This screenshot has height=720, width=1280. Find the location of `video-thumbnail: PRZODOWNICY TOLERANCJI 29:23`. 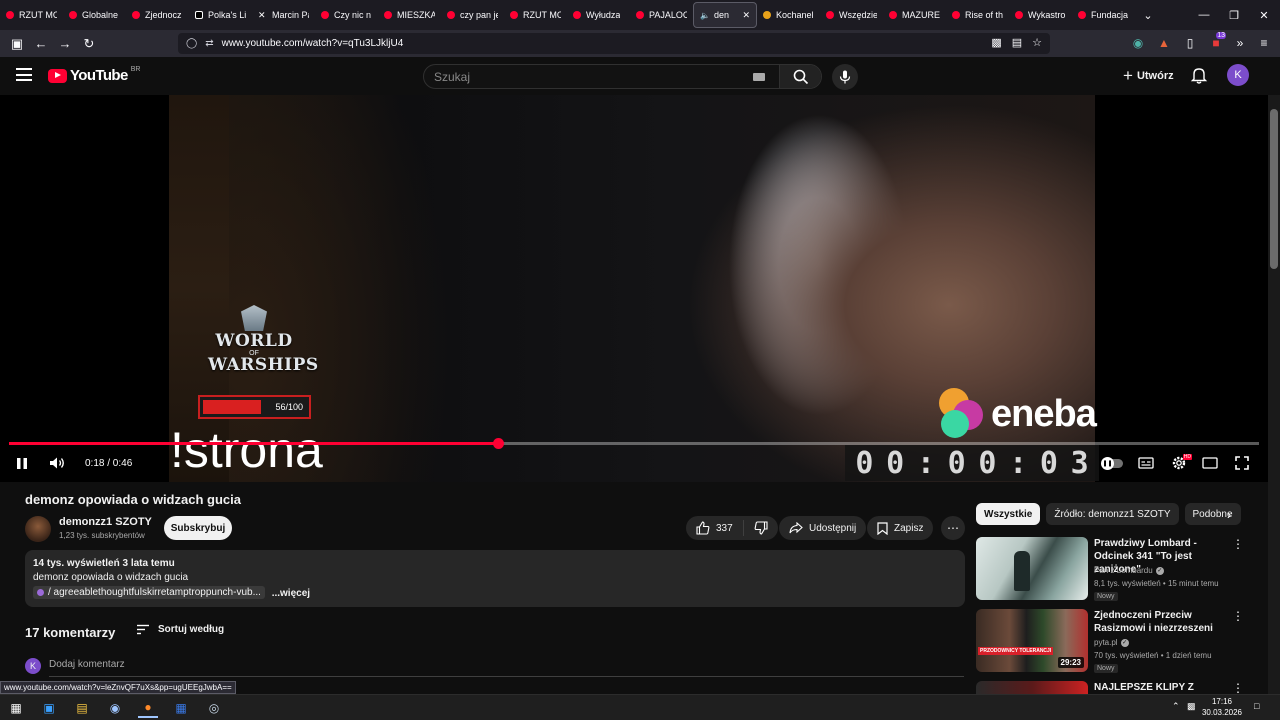

video-thumbnail: PRZODOWNICY TOLERANCJI 29:23 is located at coordinates (1032, 640).